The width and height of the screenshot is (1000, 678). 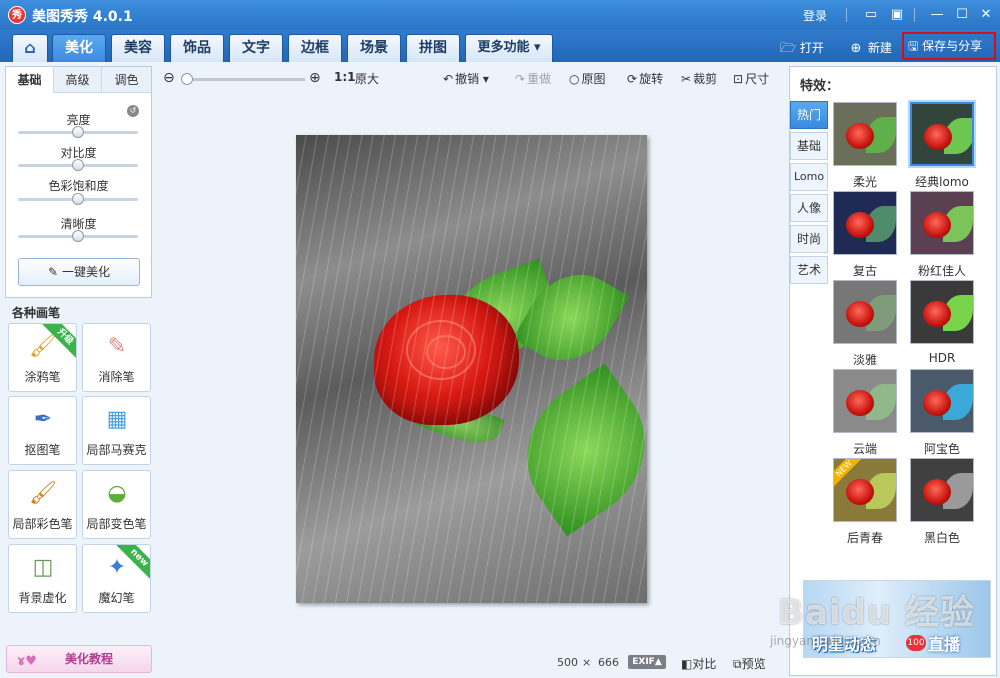 What do you see at coordinates (42, 357) in the screenshot?
I see `doodle-brush-button: 🖌 升级 涂鸦笔` at bounding box center [42, 357].